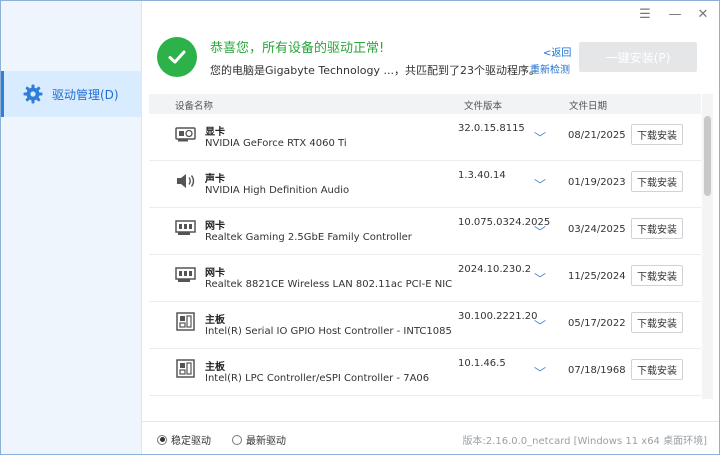 The image size is (720, 455). What do you see at coordinates (597, 276) in the screenshot?
I see `driver-date: 11/25/2024` at bounding box center [597, 276].